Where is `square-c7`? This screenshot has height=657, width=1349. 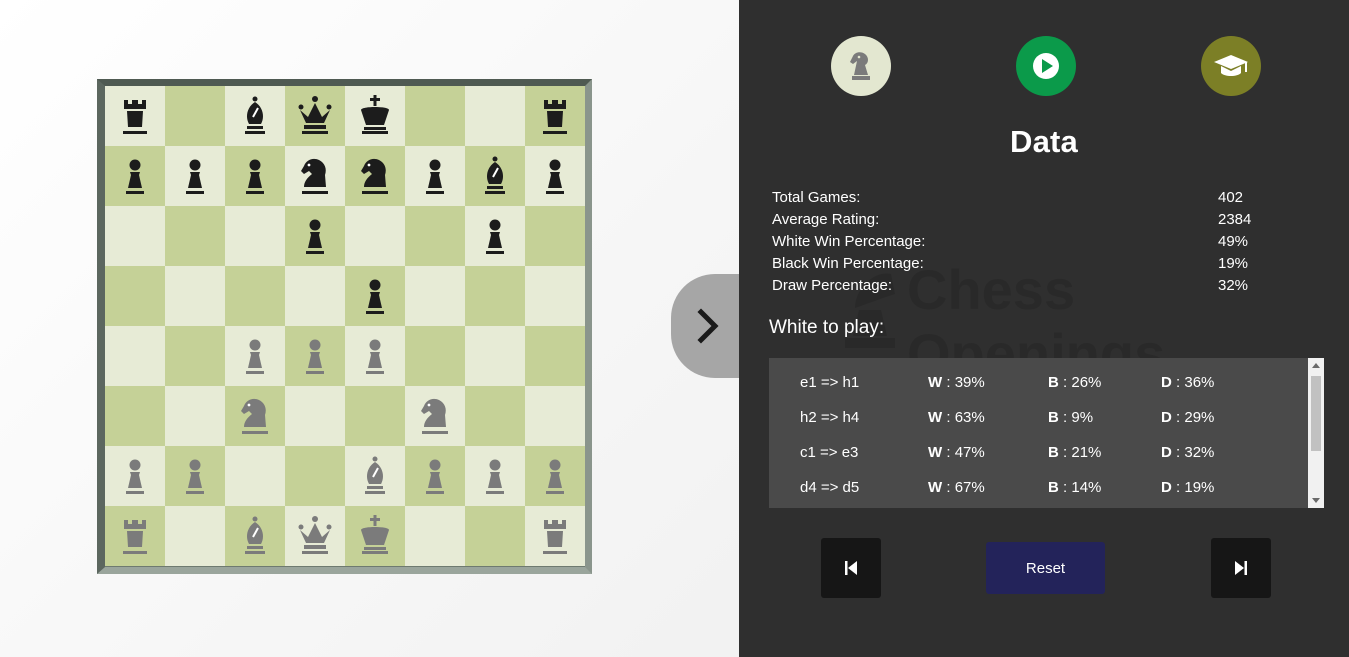
square-c7 is located at coordinates (255, 176).